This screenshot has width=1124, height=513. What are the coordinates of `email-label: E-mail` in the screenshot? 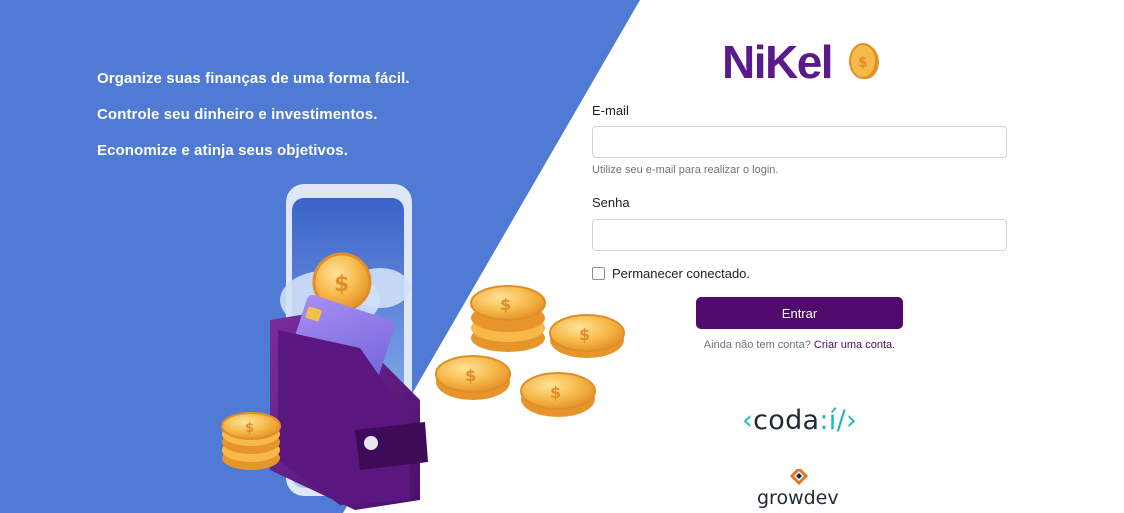 It's located at (610, 110).